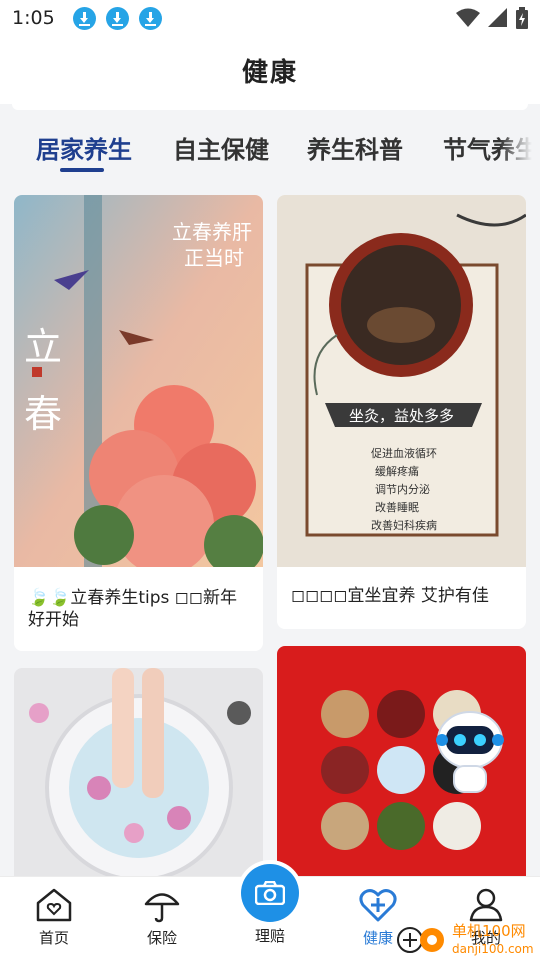 The image size is (540, 960). I want to click on heart-plus-icon, so click(378, 905).